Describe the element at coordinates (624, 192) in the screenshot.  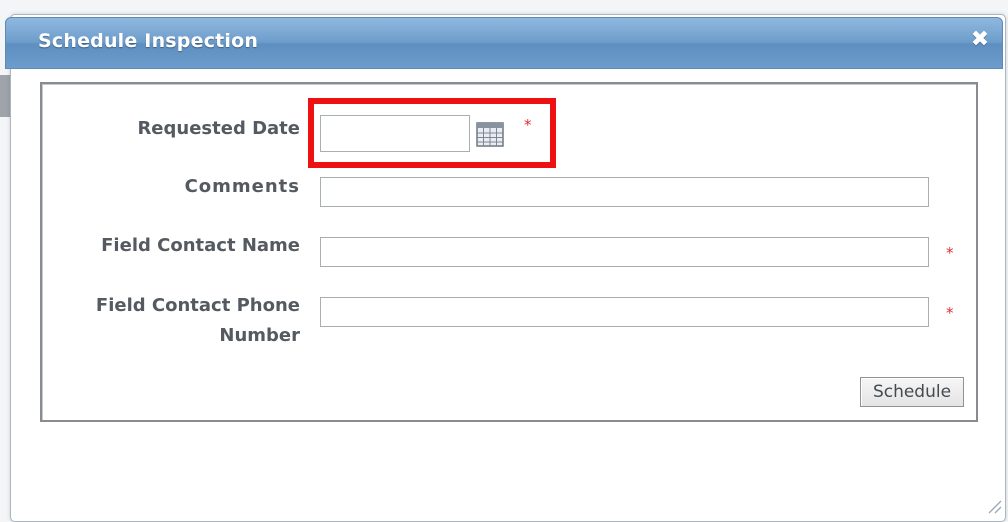
I see `comments-input` at that location.